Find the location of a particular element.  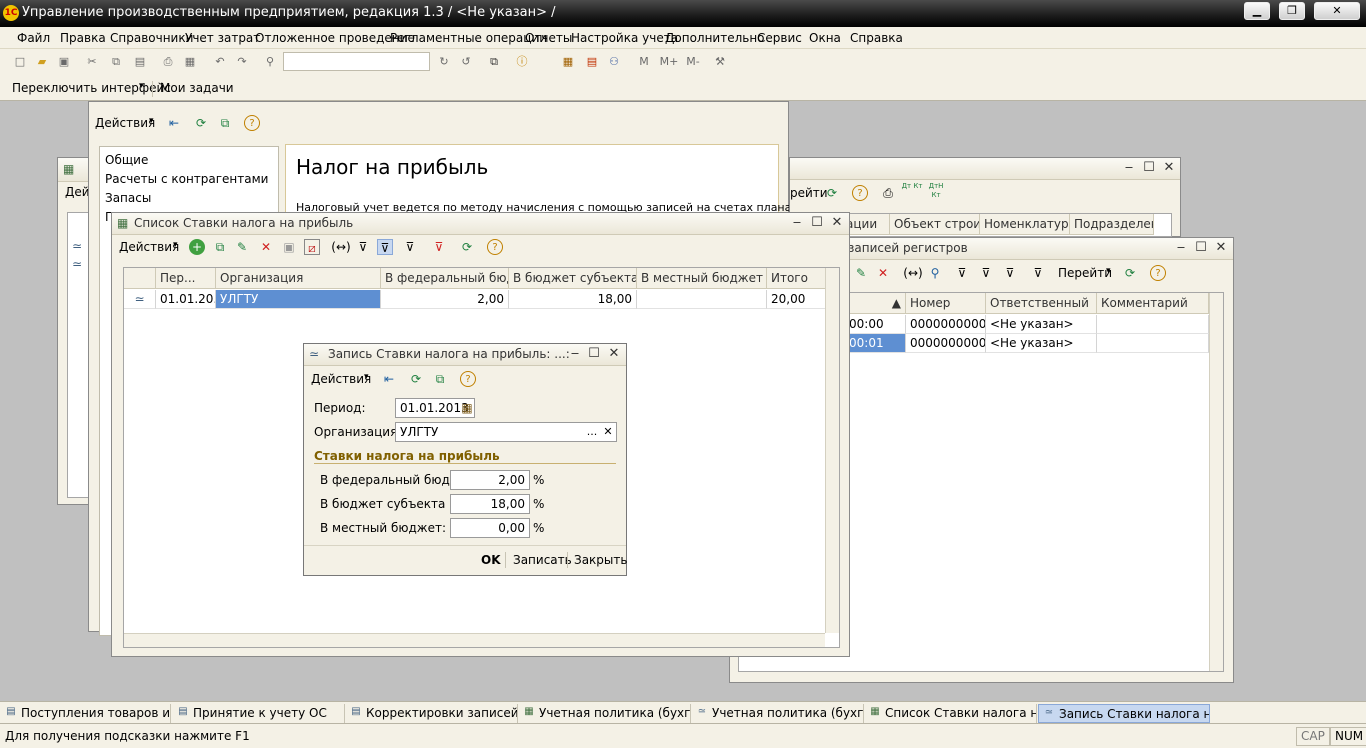

add-icon: + is located at coordinates (197, 247).